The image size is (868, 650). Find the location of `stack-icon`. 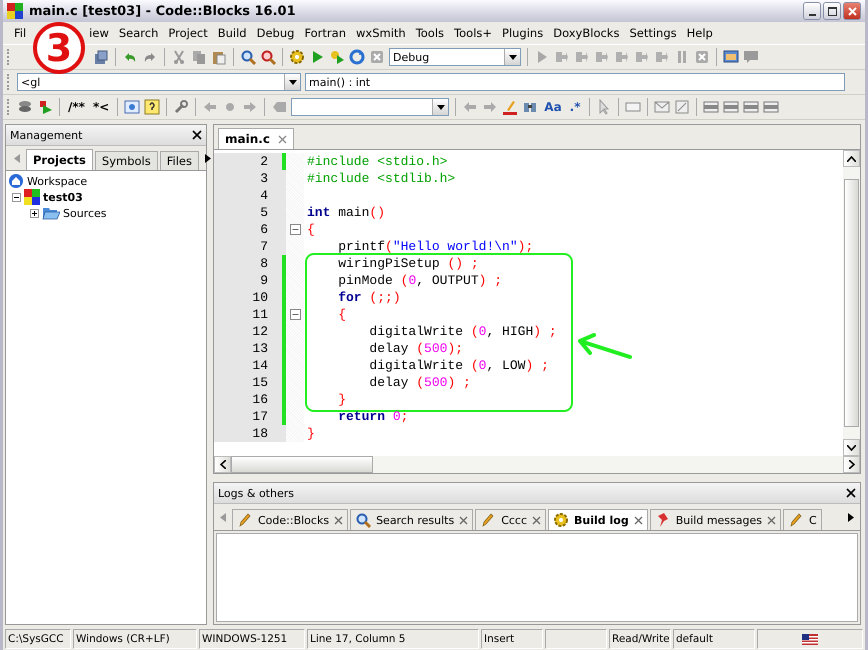

stack-icon is located at coordinates (25, 107).